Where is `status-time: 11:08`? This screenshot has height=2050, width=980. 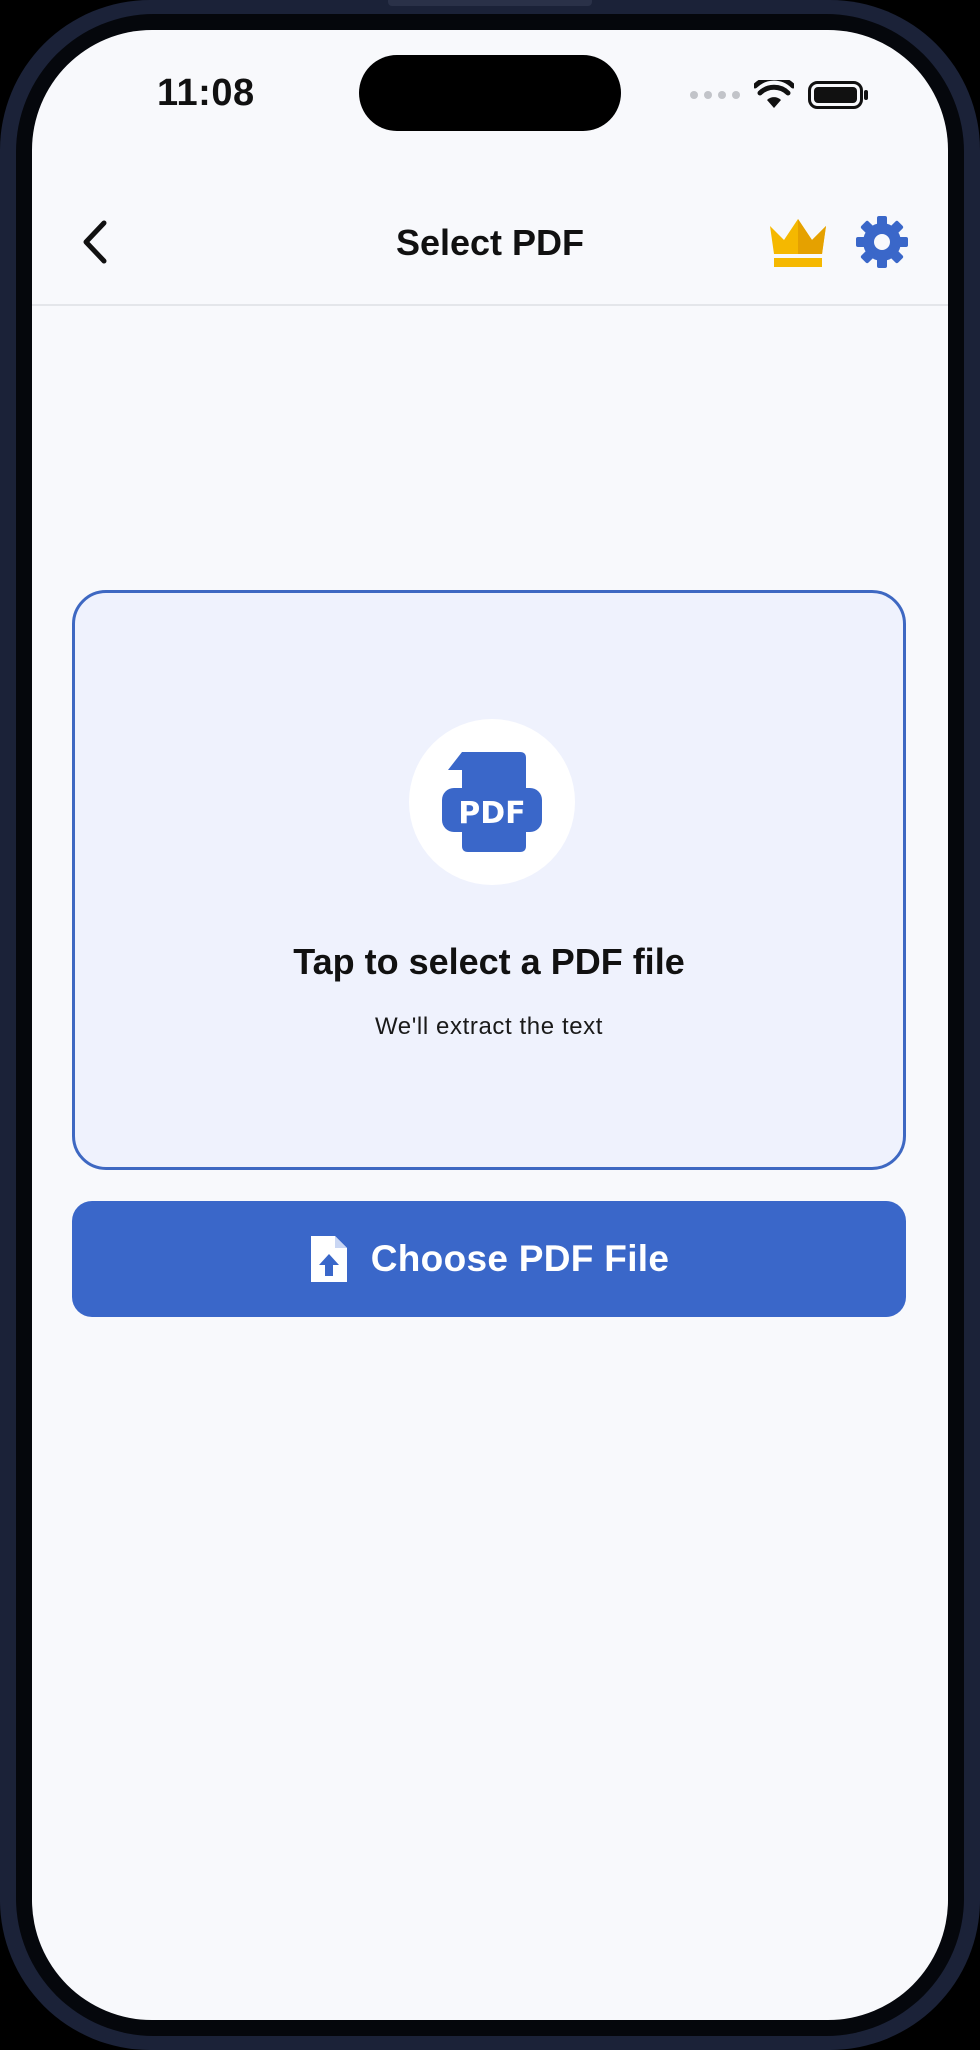
status-time: 11:08 is located at coordinates (206, 93).